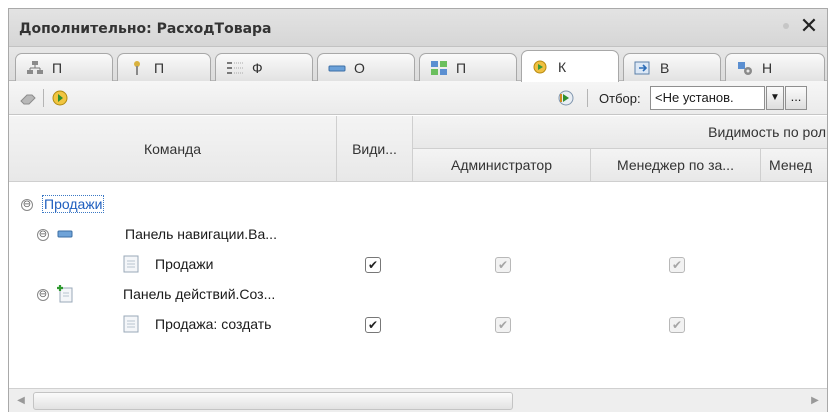 This screenshot has height=416, width=830. What do you see at coordinates (775, 98) in the screenshot?
I see `filter-dropdown-button: ▼` at bounding box center [775, 98].